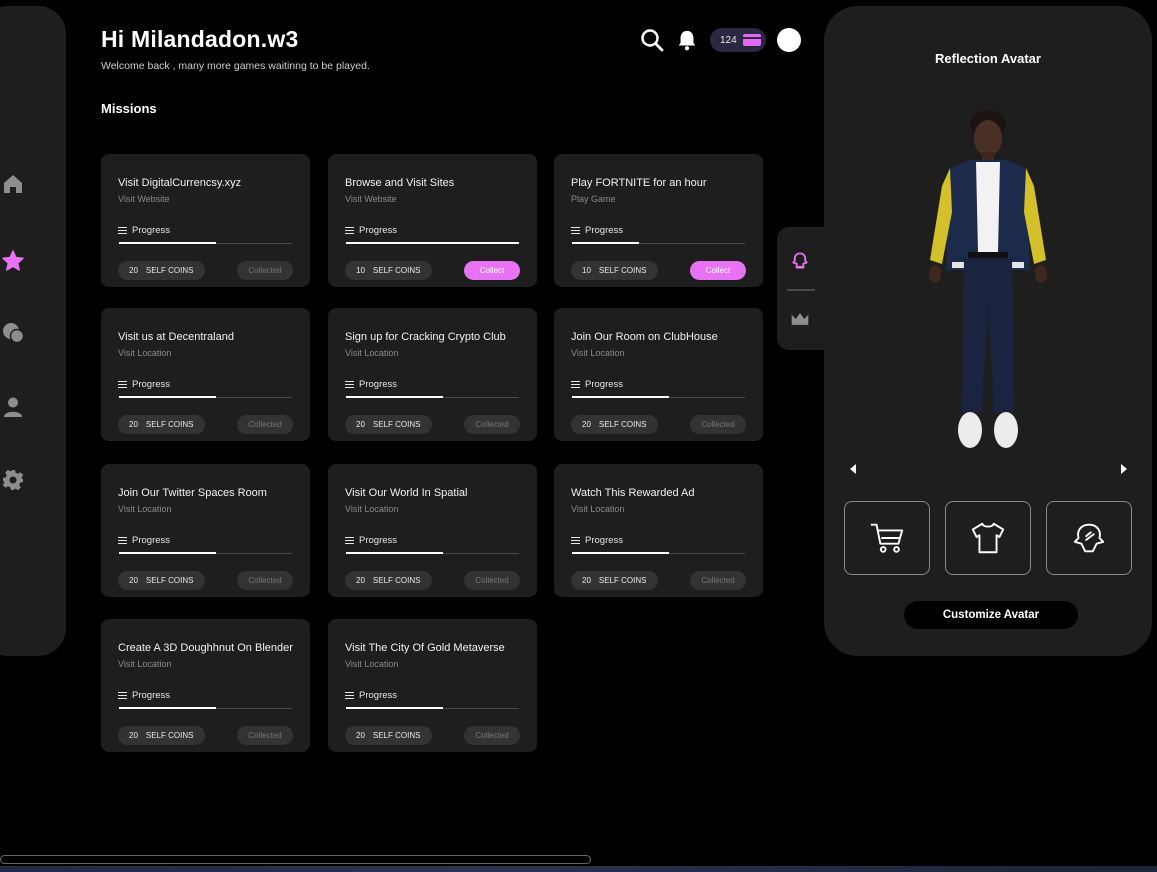 This screenshot has height=872, width=1157. Describe the element at coordinates (578, 869) in the screenshot. I see `bottom-strip` at that location.